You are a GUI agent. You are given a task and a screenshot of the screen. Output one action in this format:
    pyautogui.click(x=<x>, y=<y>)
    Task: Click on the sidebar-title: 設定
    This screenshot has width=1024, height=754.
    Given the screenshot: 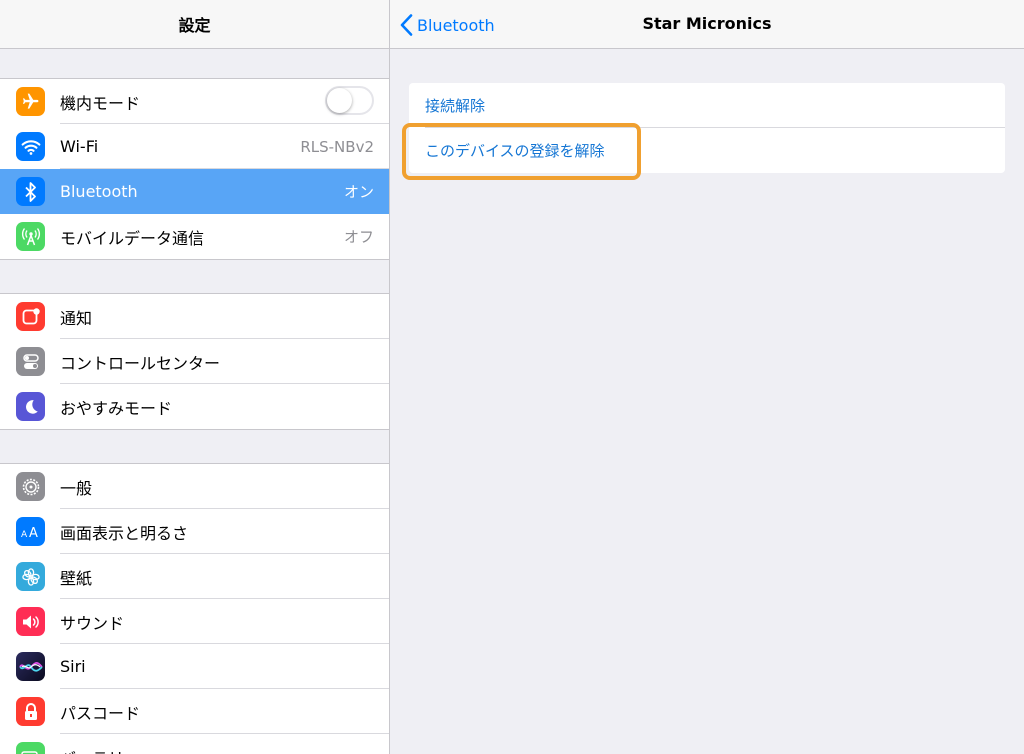 What is the action you would take?
    pyautogui.click(x=194, y=25)
    